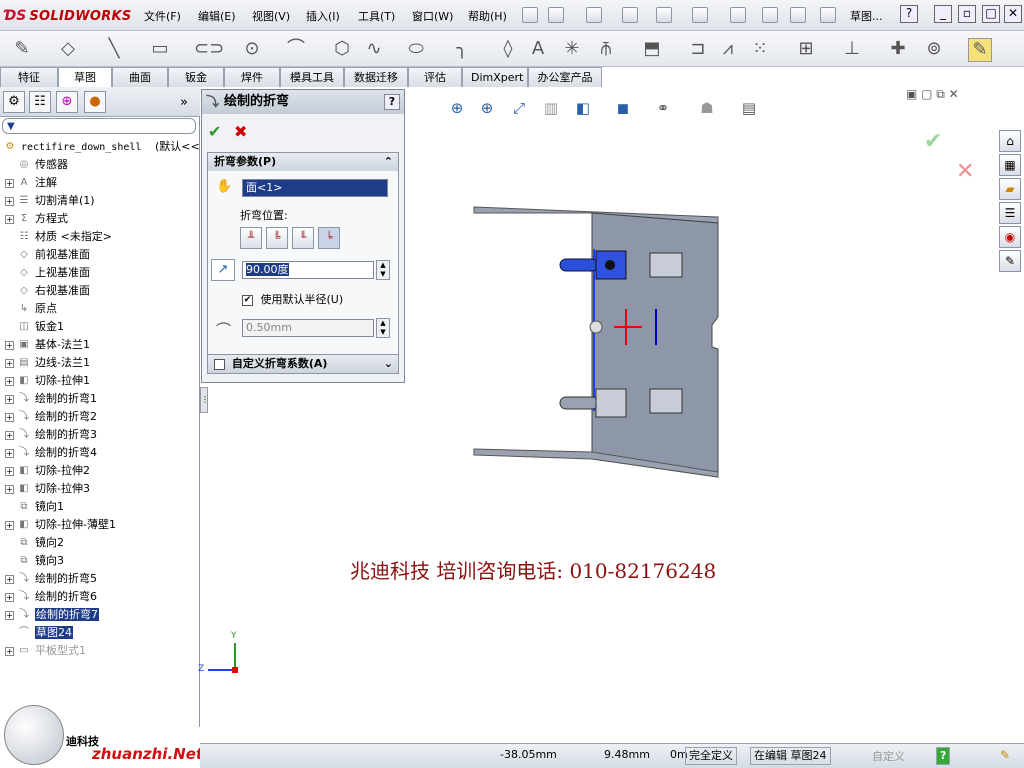  Describe the element at coordinates (114, 50) in the screenshot. I see `line-icon: ╲` at that location.